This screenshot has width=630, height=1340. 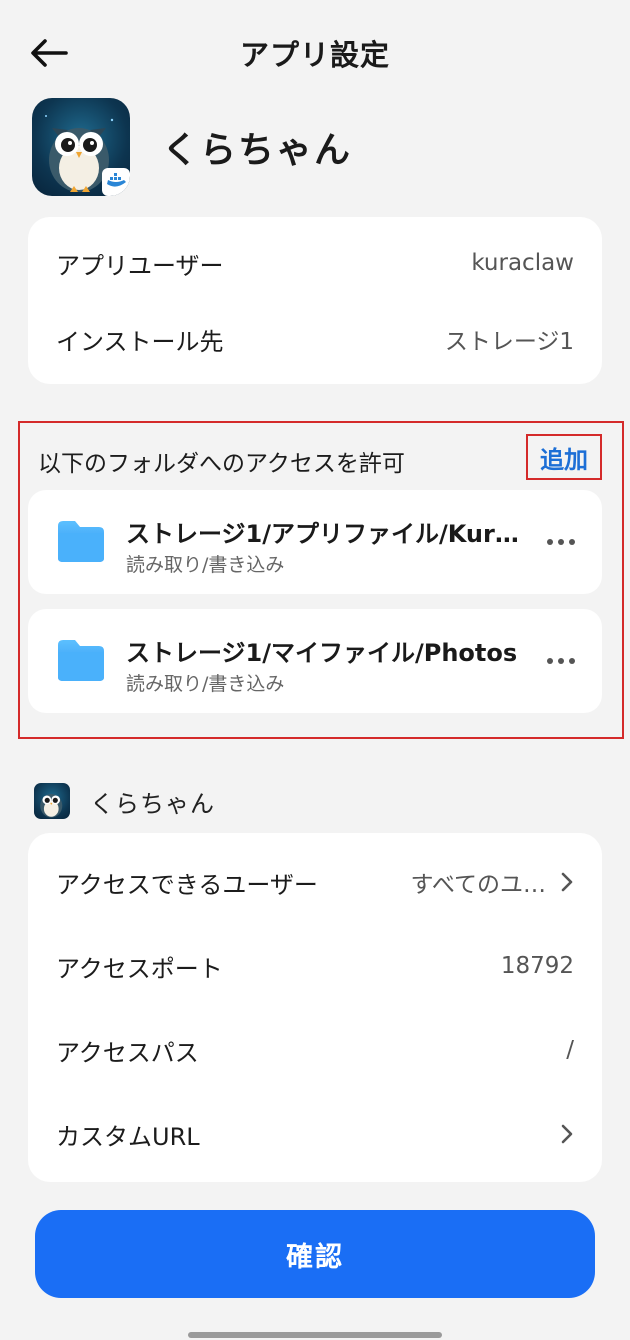 What do you see at coordinates (322, 653) in the screenshot?
I see `folder-path: ストレージ1/マイファイル/Photos` at bounding box center [322, 653].